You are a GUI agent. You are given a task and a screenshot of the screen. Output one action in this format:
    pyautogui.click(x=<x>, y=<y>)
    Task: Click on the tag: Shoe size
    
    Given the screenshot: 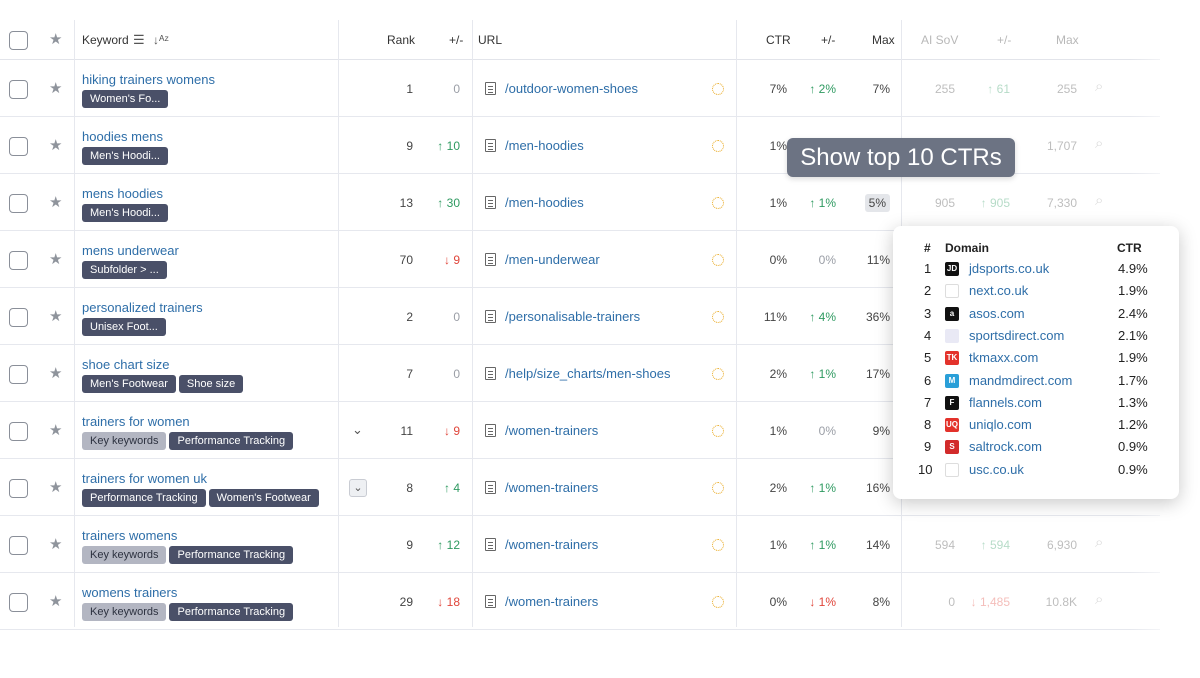 What is the action you would take?
    pyautogui.click(x=211, y=384)
    